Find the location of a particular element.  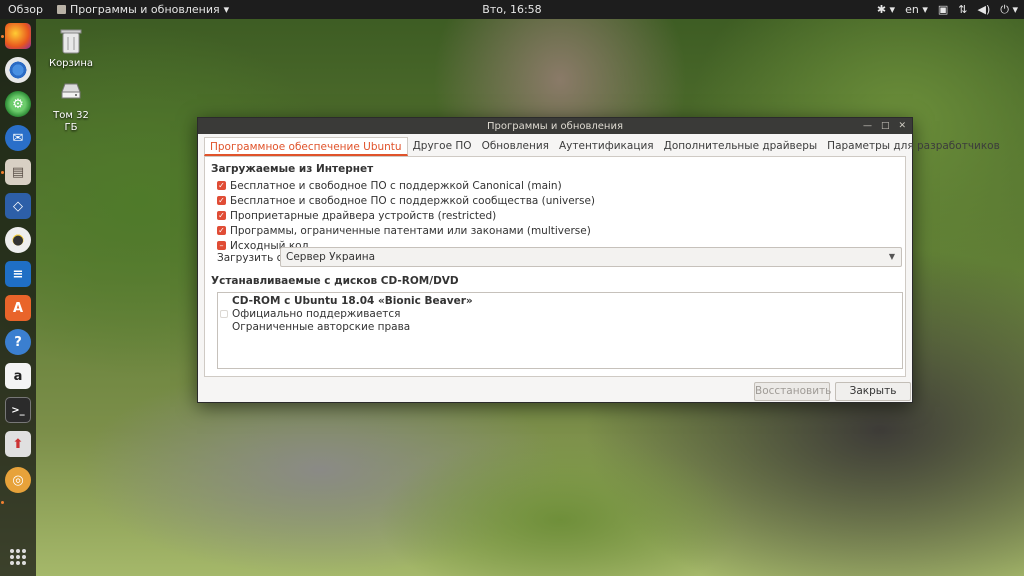

activities-button: Обзор is located at coordinates (25, 9).